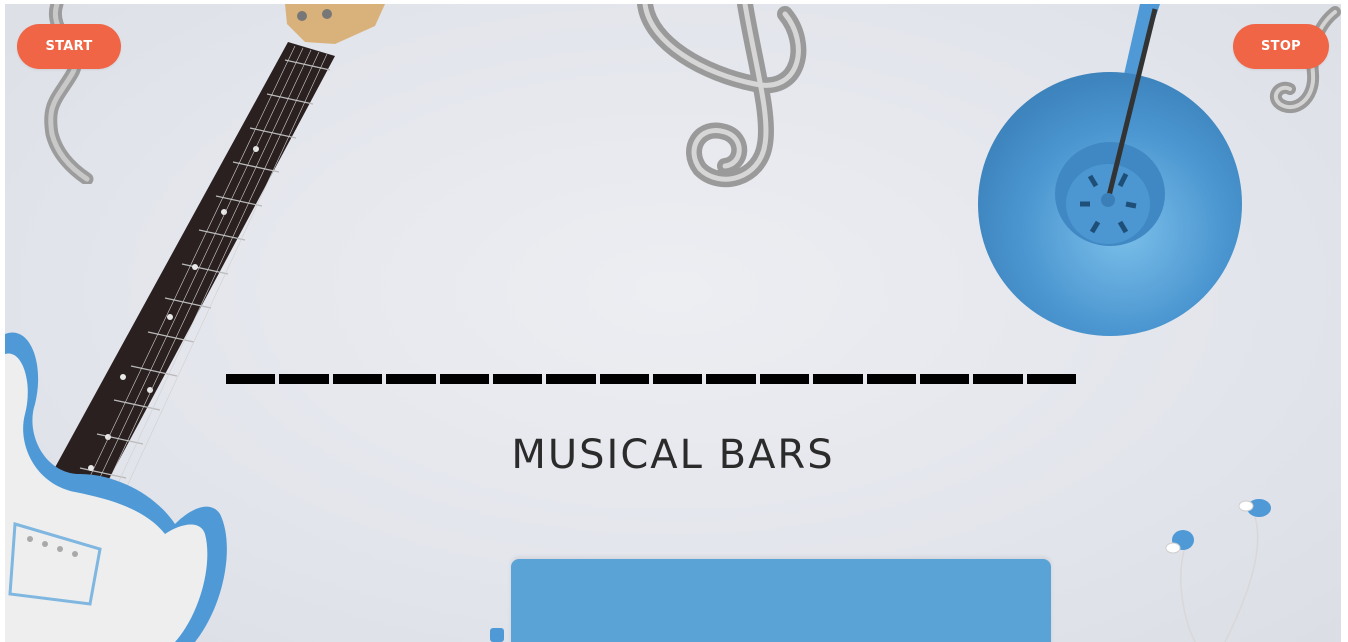 The width and height of the screenshot is (1348, 642). I want to click on keyboard-case-latch, so click(497, 635).